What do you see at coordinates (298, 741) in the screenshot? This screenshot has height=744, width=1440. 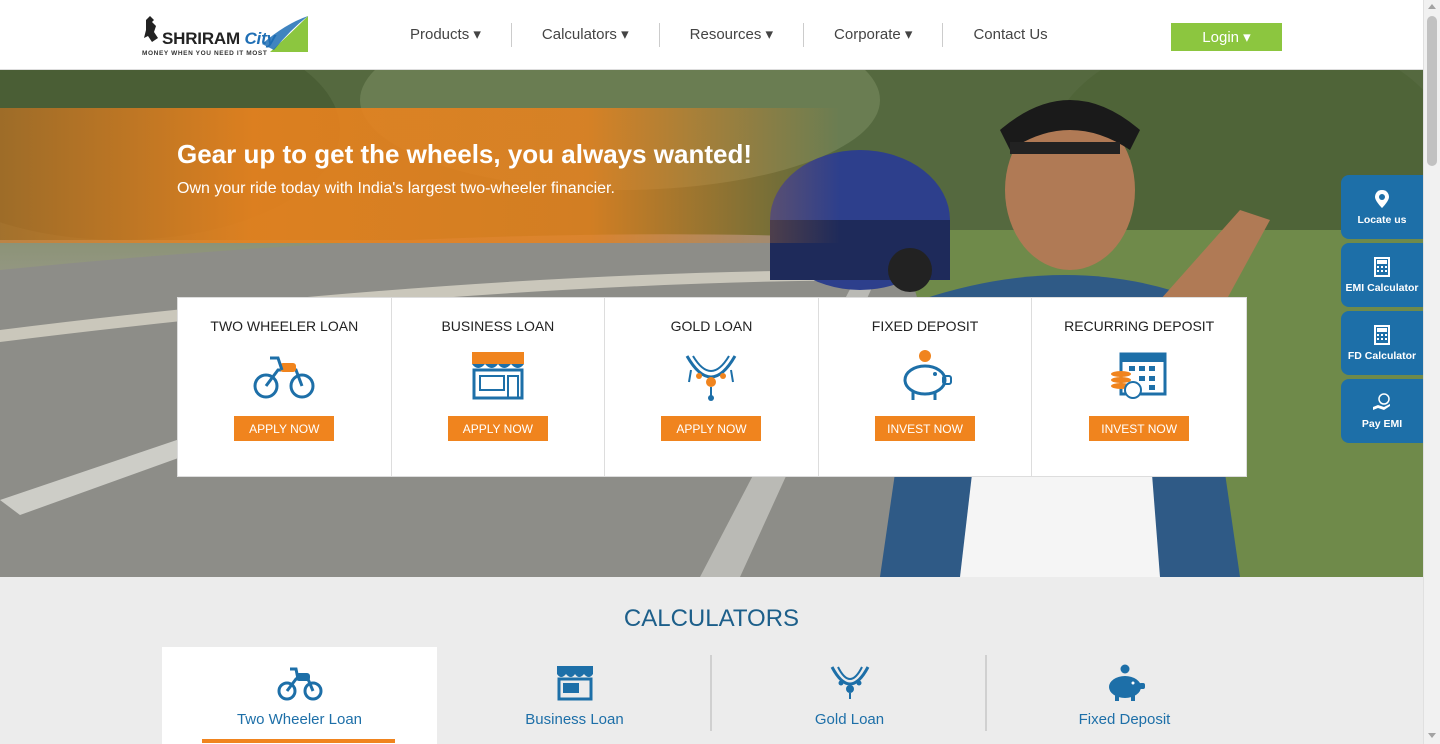 I see `active-tab-indicator` at bounding box center [298, 741].